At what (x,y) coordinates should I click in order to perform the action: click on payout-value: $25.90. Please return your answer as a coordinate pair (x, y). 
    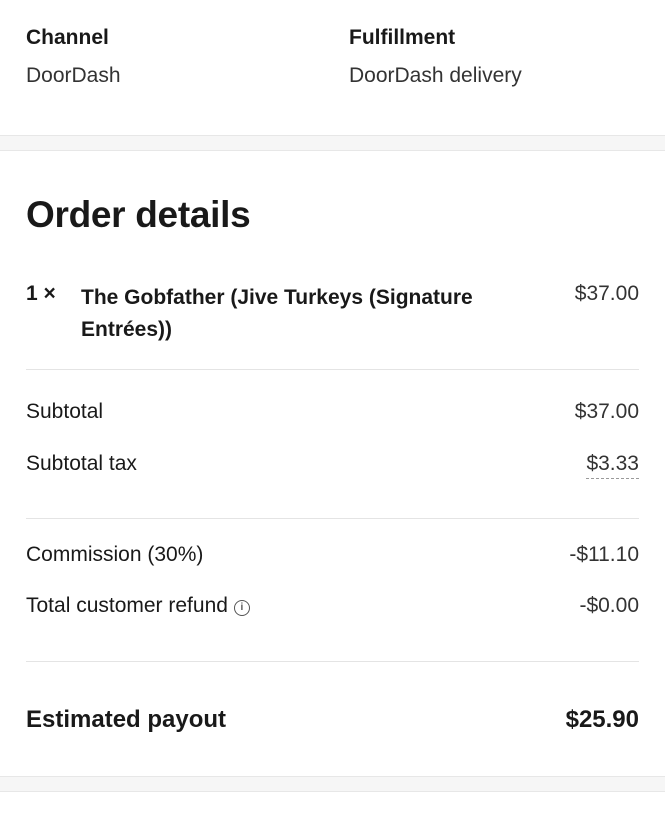
    Looking at the image, I should click on (602, 719).